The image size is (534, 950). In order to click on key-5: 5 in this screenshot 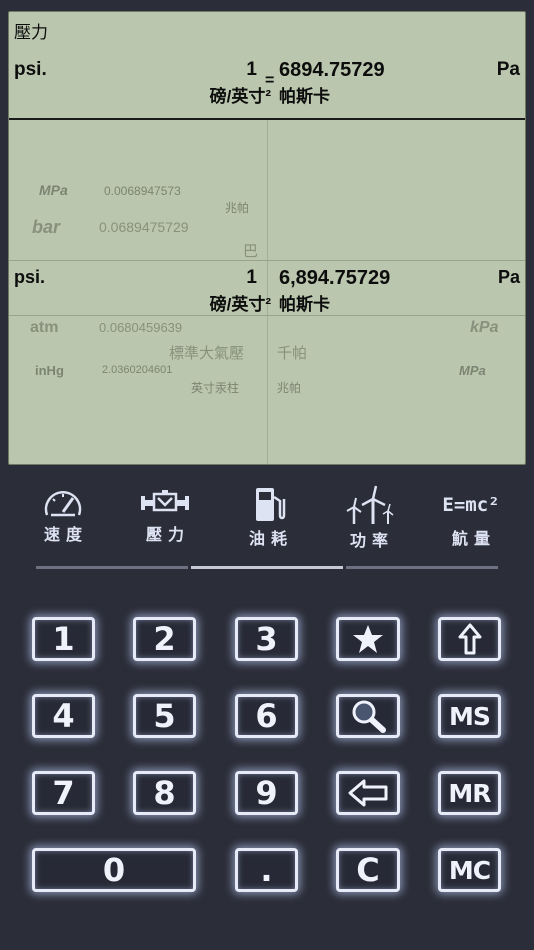, I will do `click(164, 716)`.